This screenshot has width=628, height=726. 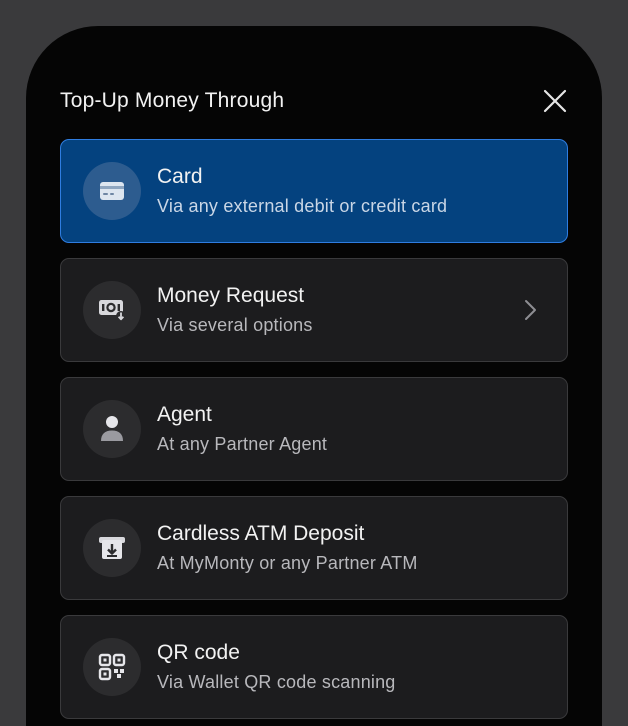 What do you see at coordinates (314, 429) in the screenshot?
I see `option-agent: Agent At any Partner Agent` at bounding box center [314, 429].